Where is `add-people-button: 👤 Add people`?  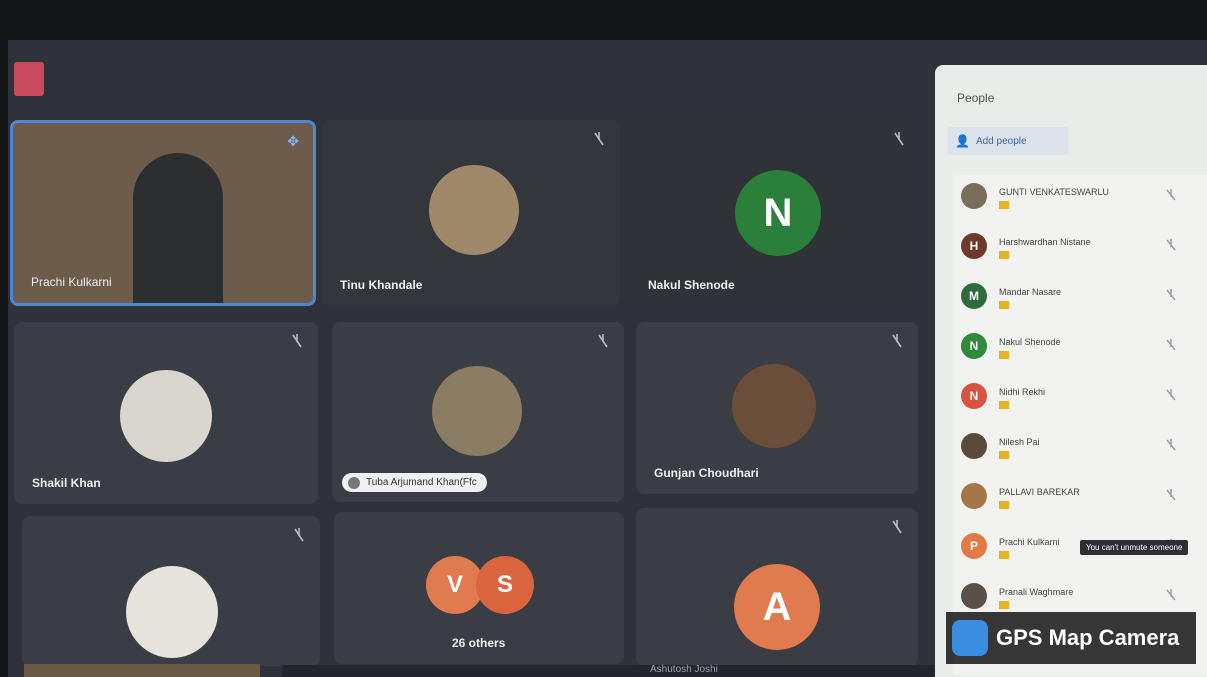 add-people-button: 👤 Add people is located at coordinates (1008, 141).